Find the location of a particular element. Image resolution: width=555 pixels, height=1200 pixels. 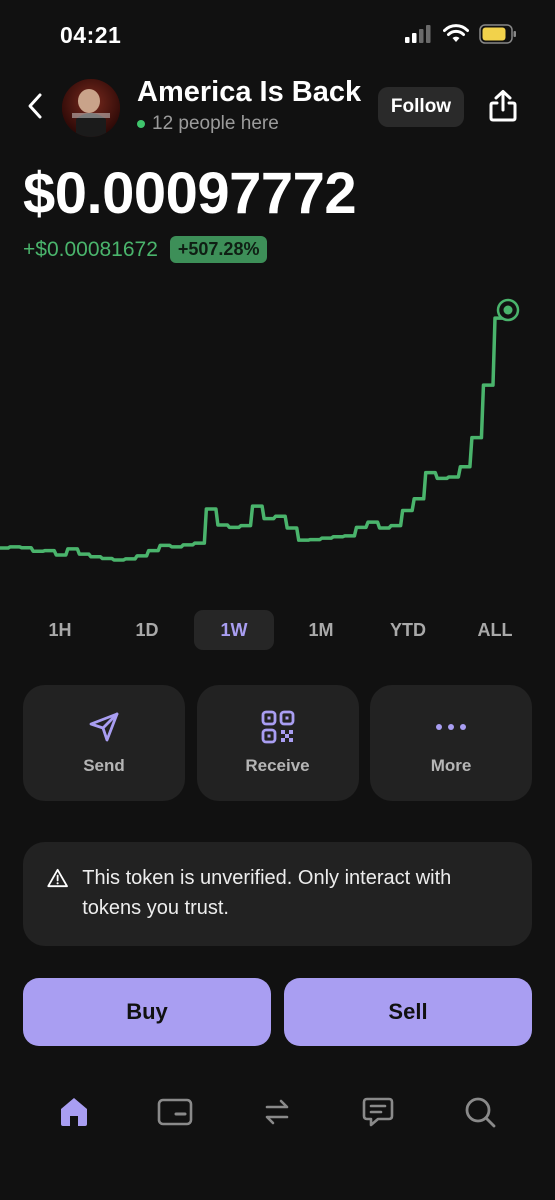

sell-button: Sell is located at coordinates (408, 1012).